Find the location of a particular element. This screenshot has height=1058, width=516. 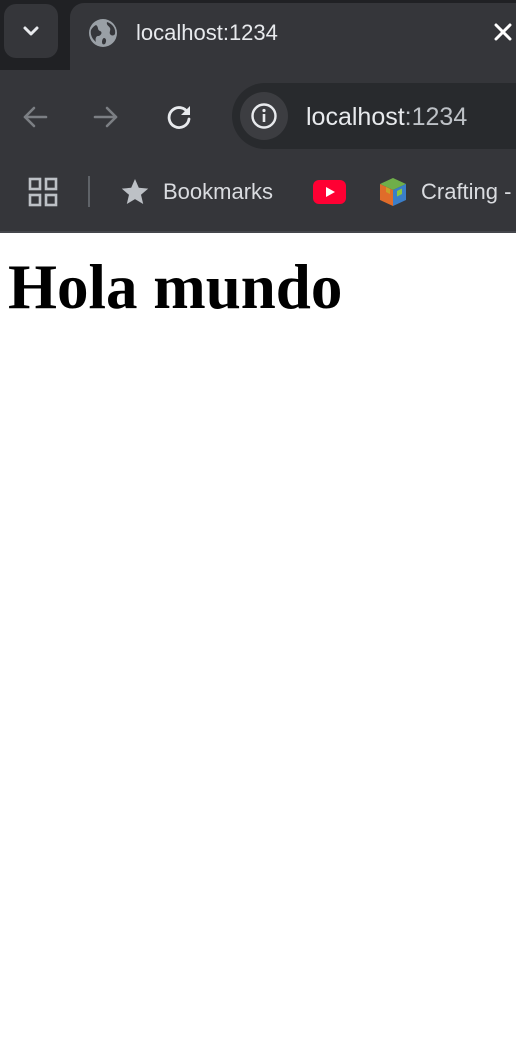

info-icon is located at coordinates (264, 116).